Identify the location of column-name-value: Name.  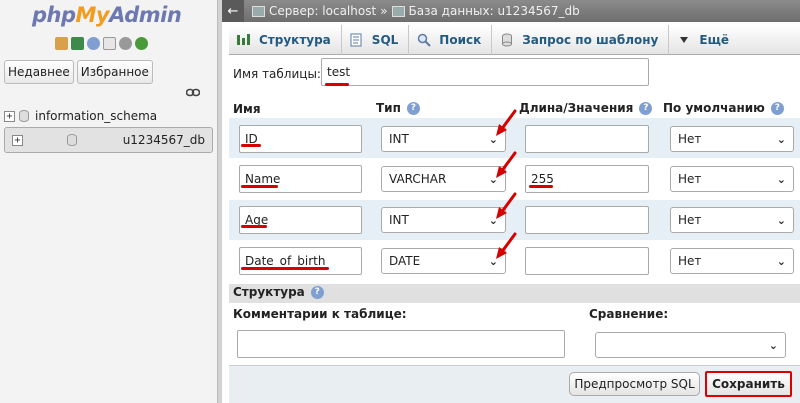
(263, 179).